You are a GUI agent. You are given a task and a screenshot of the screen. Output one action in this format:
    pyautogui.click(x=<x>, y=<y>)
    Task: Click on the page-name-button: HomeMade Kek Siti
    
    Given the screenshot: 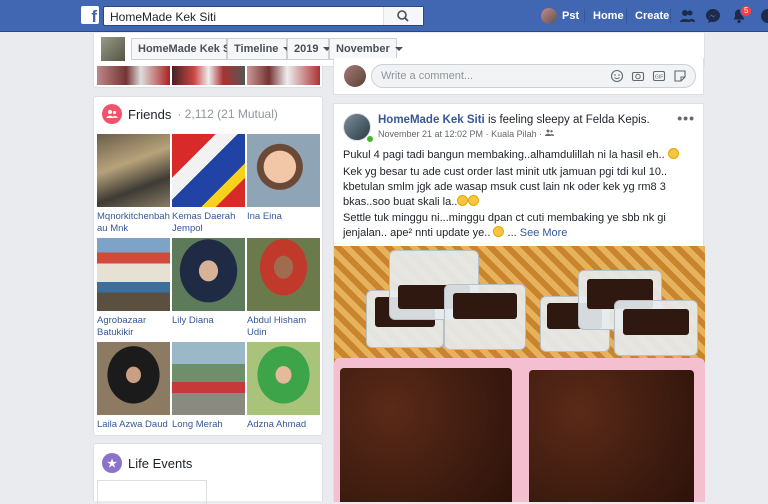 What is the action you would take?
    pyautogui.click(x=185, y=49)
    